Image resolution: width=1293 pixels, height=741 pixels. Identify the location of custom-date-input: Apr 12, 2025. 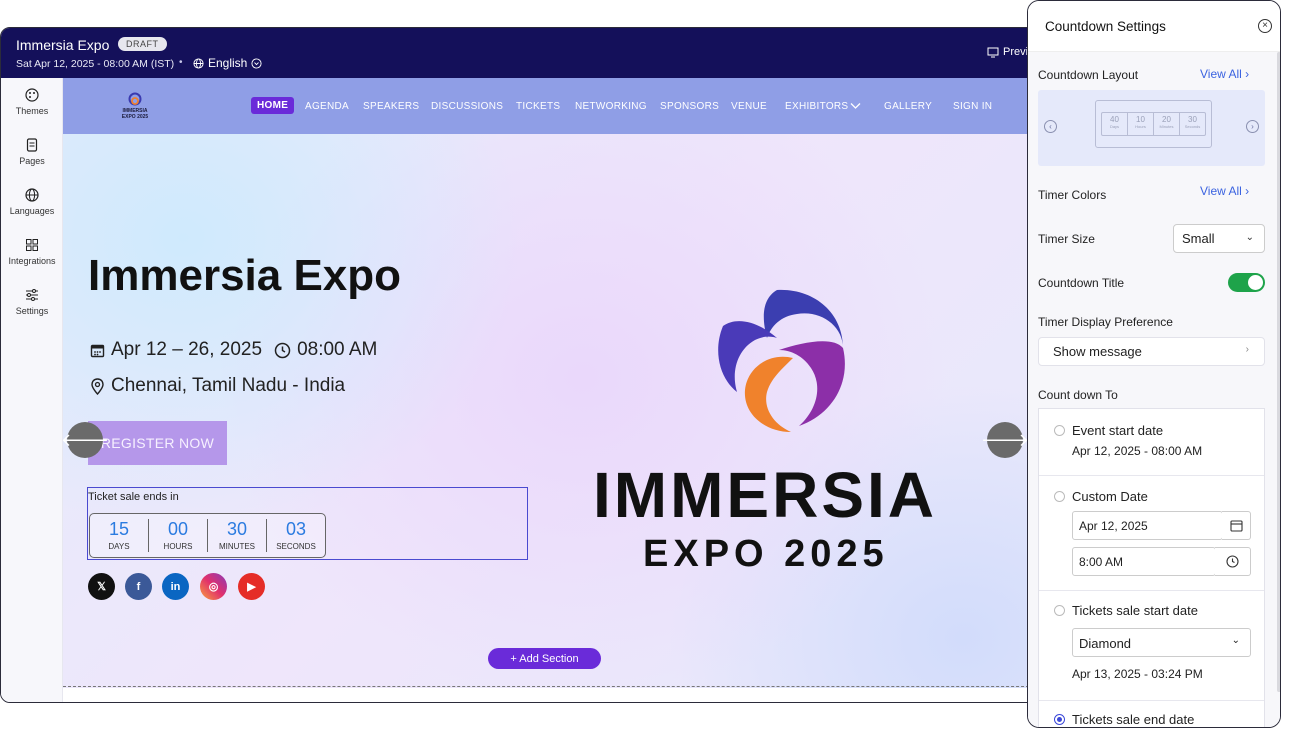
(1147, 525).